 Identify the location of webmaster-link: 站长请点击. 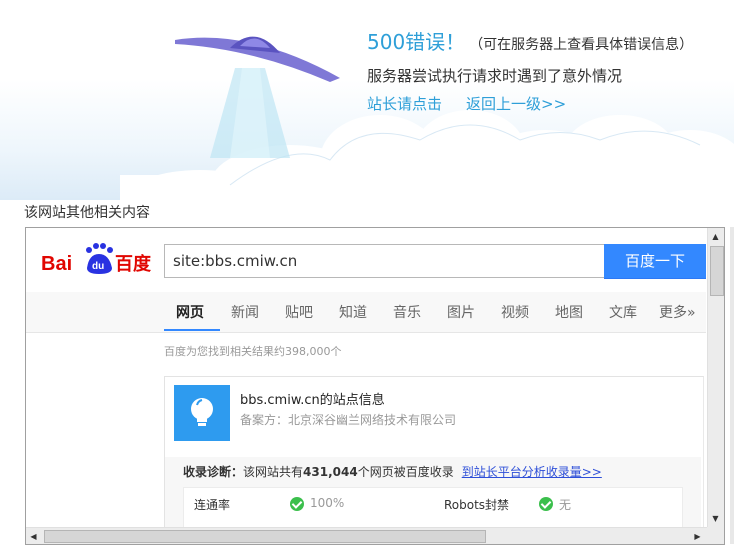
(404, 104).